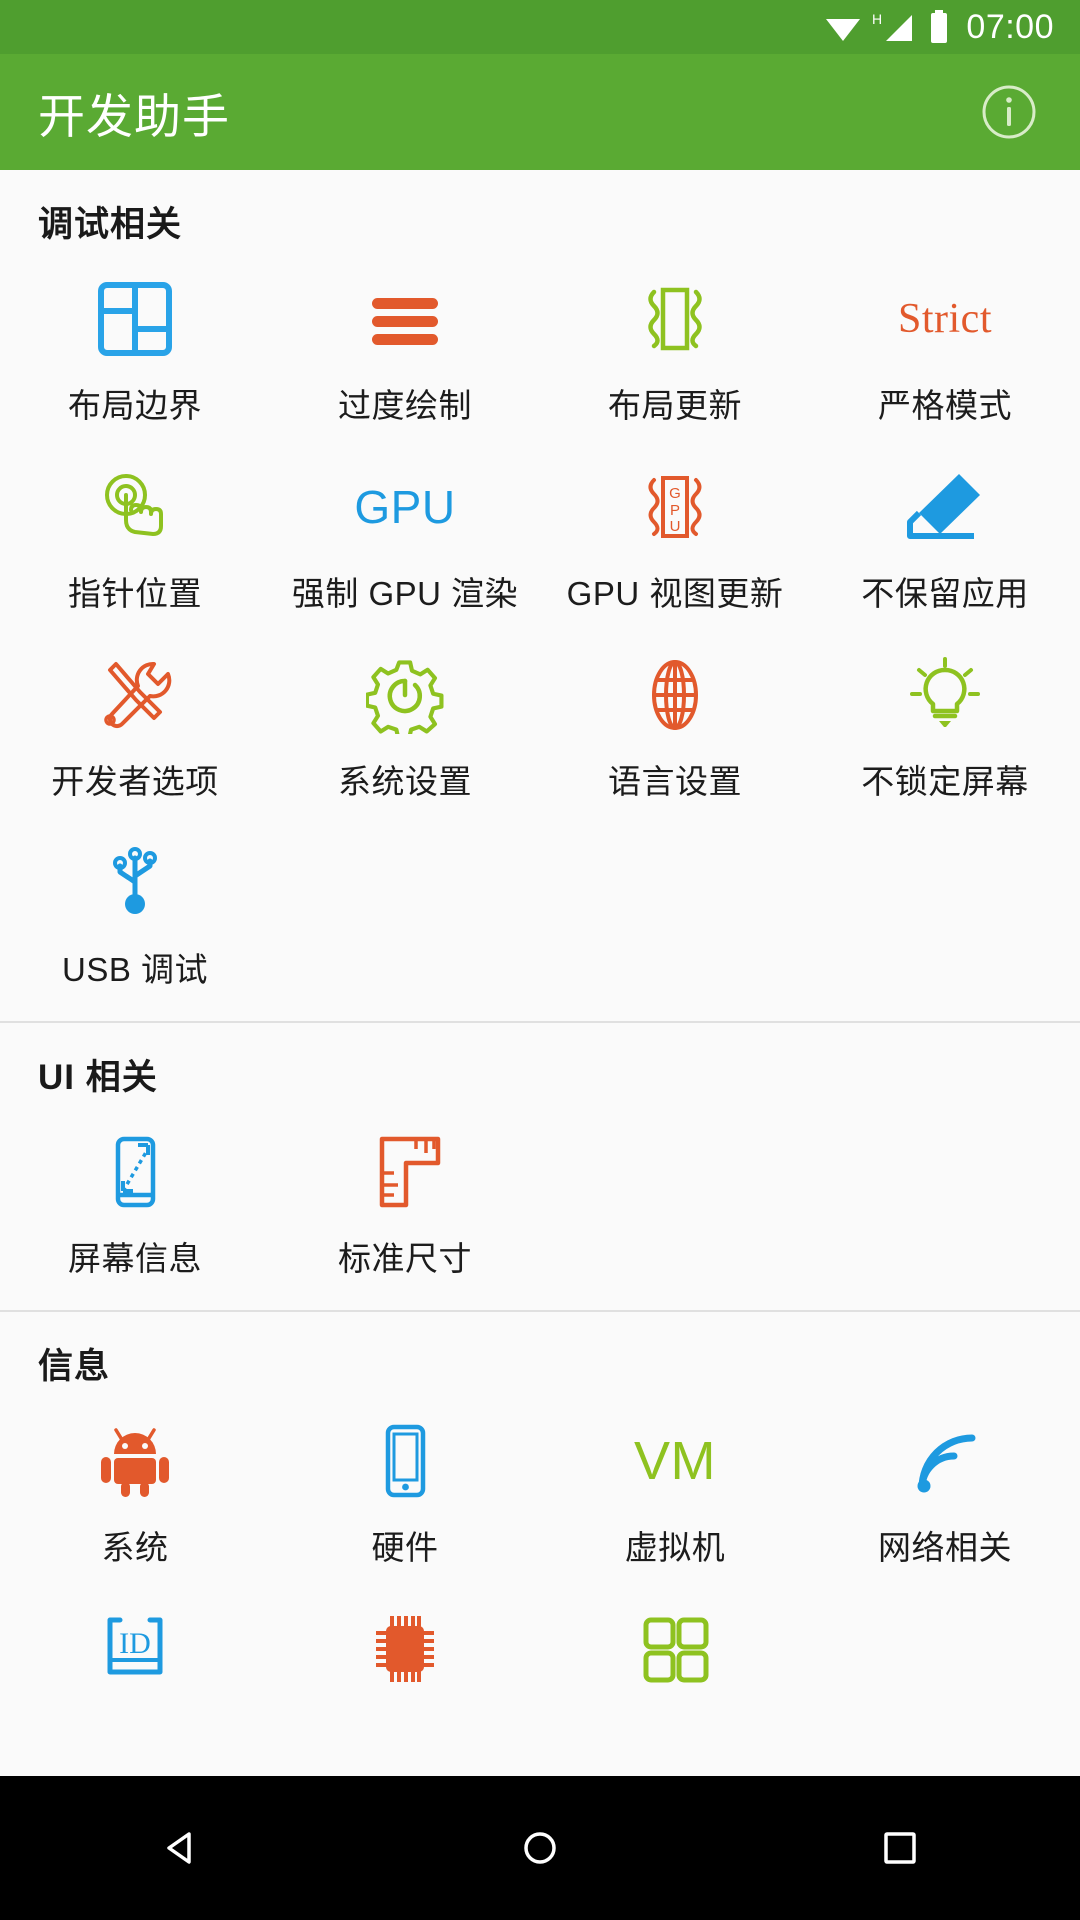 Image resolution: width=1080 pixels, height=1920 pixels. Describe the element at coordinates (945, 405) in the screenshot. I see `grid-item-label: 严格模式` at that location.